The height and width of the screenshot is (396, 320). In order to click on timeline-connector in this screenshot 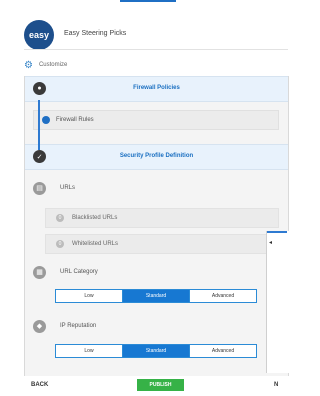, I will do `click(39, 125)`.